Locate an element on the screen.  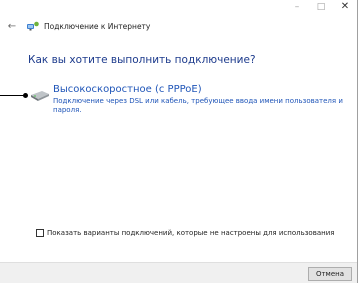
wizard-header: ← Подключение к Интернету is located at coordinates (176, 26).